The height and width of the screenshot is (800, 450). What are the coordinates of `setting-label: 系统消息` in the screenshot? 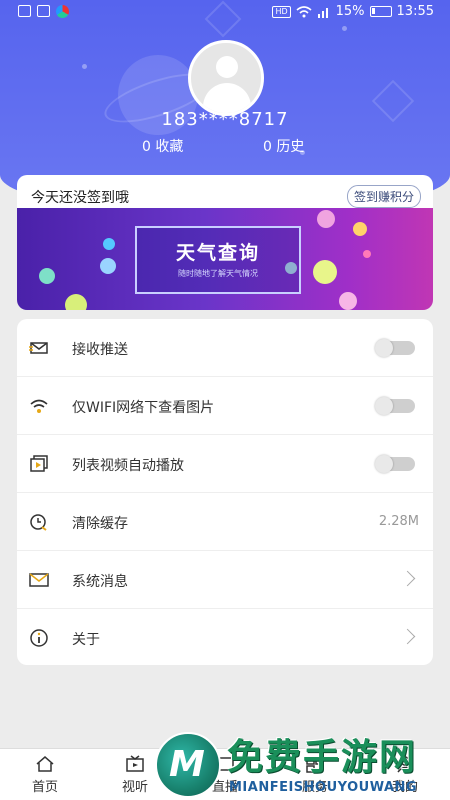 It's located at (100, 582).